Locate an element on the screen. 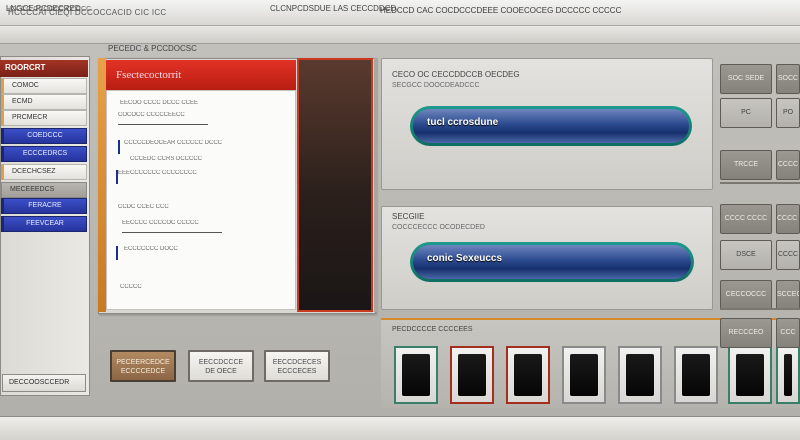  document-line: CCDC CCEC CCC is located at coordinates (143, 207).